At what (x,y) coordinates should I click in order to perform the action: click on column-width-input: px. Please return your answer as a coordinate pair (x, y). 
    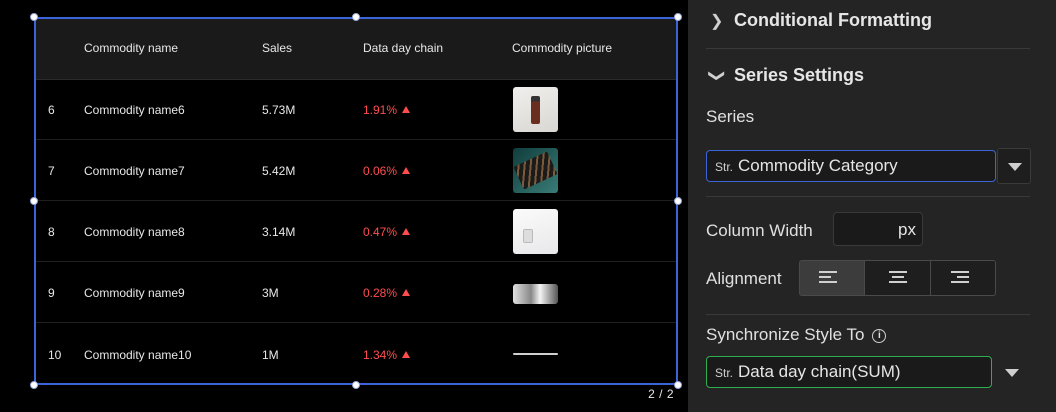
    Looking at the image, I should click on (878, 229).